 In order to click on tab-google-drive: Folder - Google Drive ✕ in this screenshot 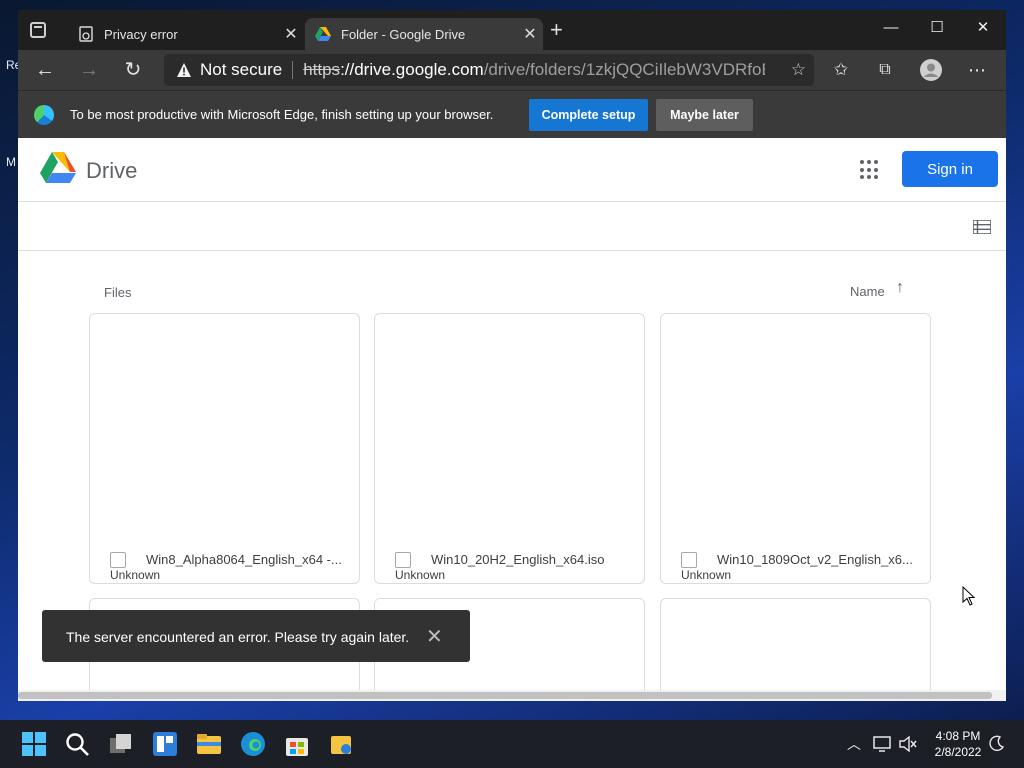, I will do `click(424, 34)`.